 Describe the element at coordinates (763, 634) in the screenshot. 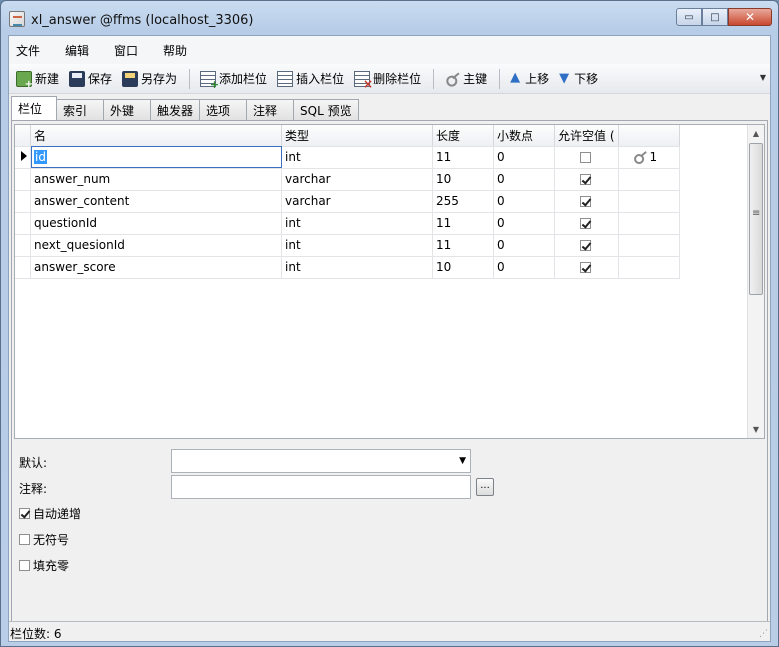

I see `resize-grip-icon: ⋰` at that location.